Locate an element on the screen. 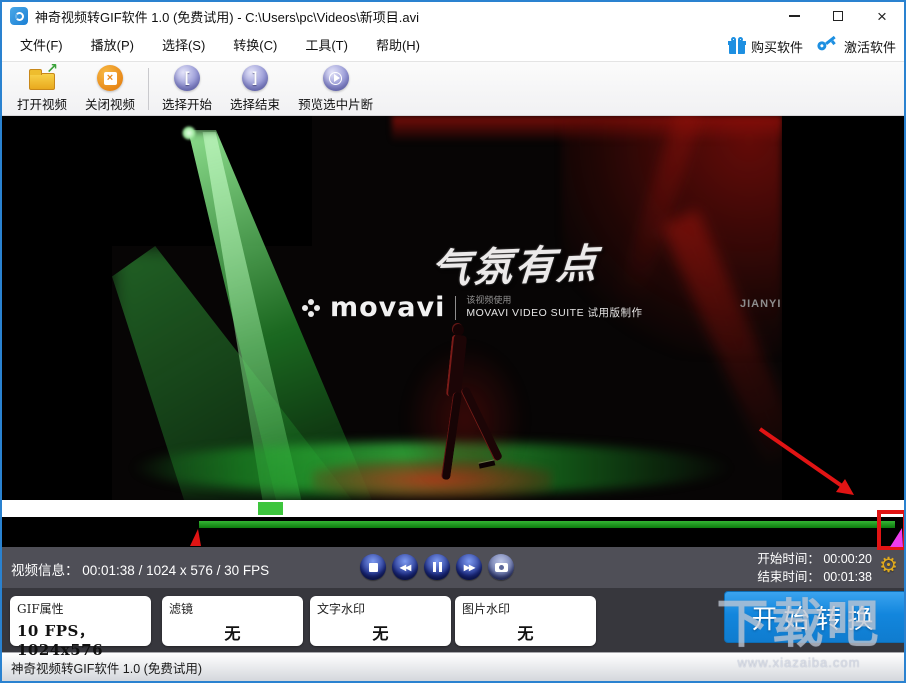 Image resolution: width=906 pixels, height=683 pixels. start-time-row: 开始时间： 00:00:20 is located at coordinates (814, 560).